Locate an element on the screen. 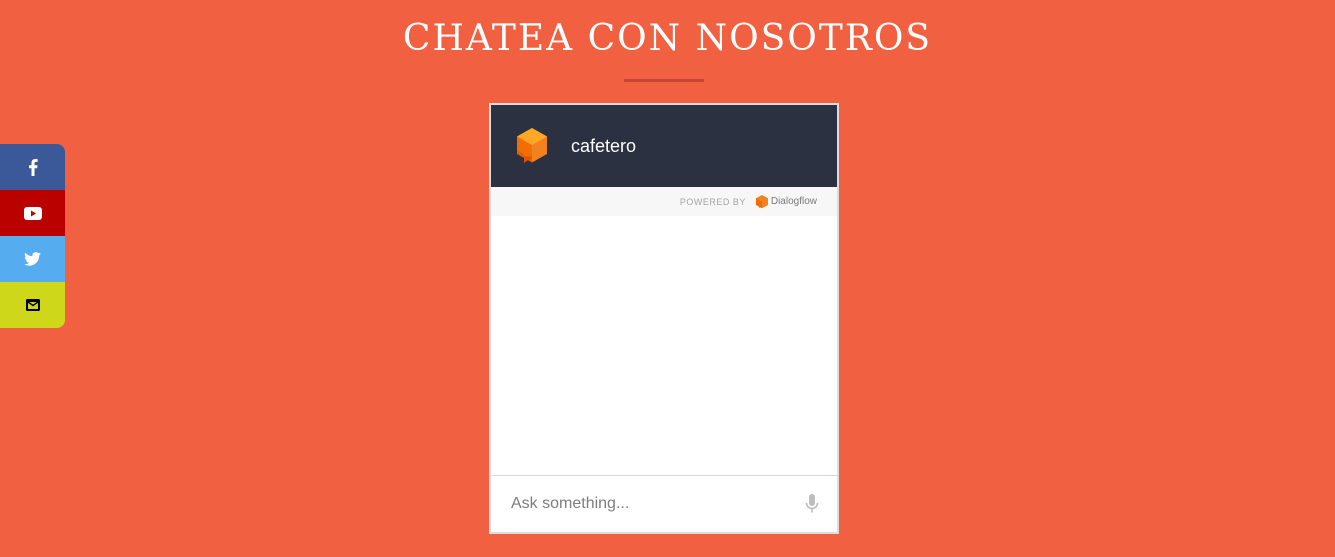 The width and height of the screenshot is (1335, 557). powered-by-bar: POWERED BY Dialogflow is located at coordinates (664, 201).